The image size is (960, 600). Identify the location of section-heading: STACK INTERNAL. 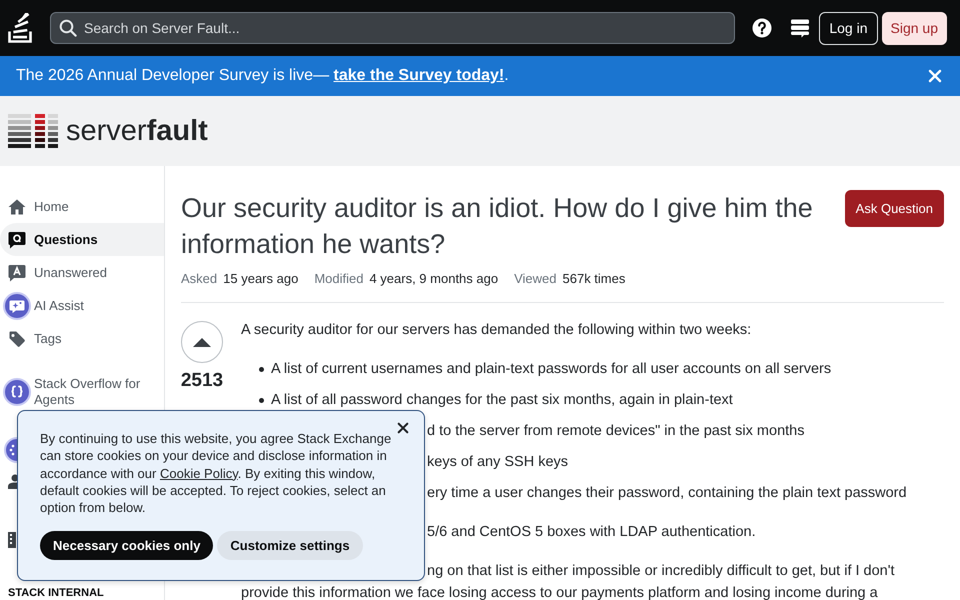
(56, 593).